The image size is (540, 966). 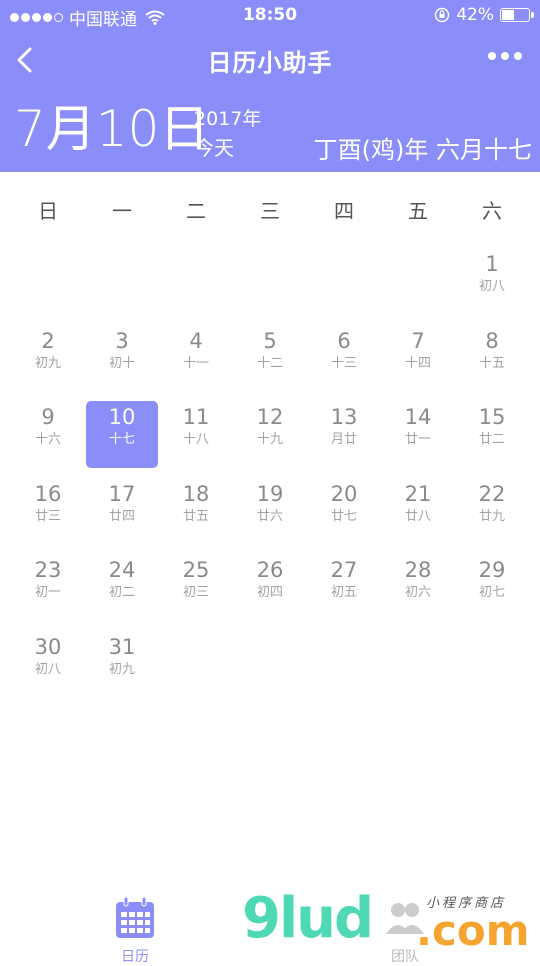 I want to click on day-number: 28, so click(x=418, y=570).